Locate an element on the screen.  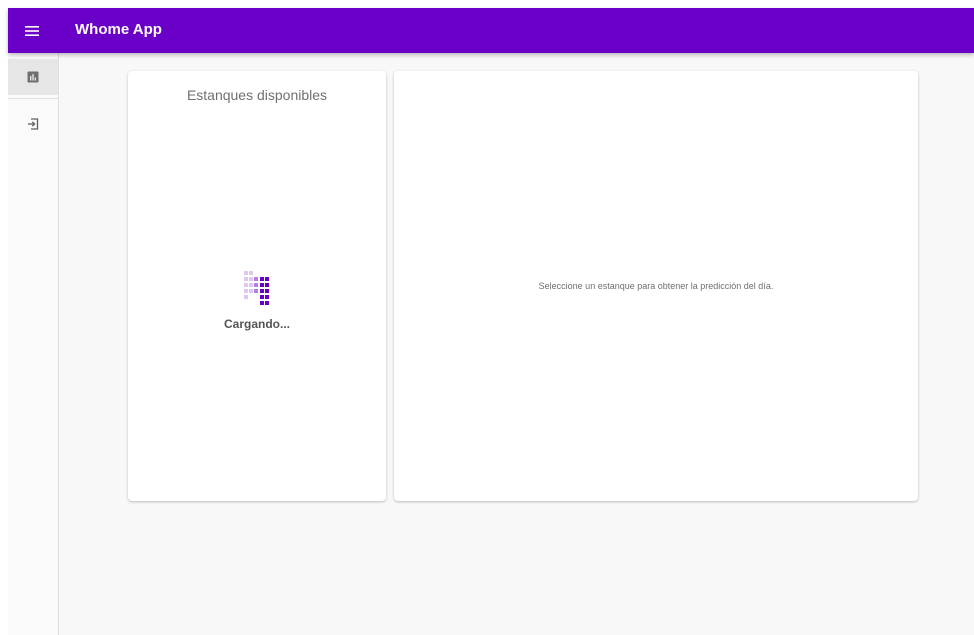
app-bar: Whome App is located at coordinates (491, 30).